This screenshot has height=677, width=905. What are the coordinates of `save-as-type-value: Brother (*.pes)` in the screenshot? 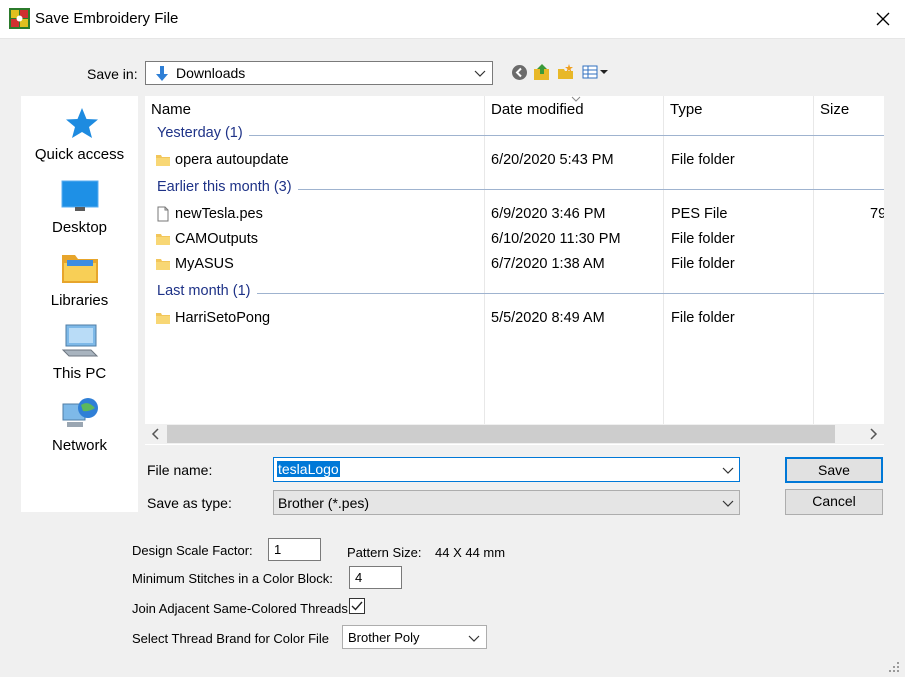 It's located at (324, 503).